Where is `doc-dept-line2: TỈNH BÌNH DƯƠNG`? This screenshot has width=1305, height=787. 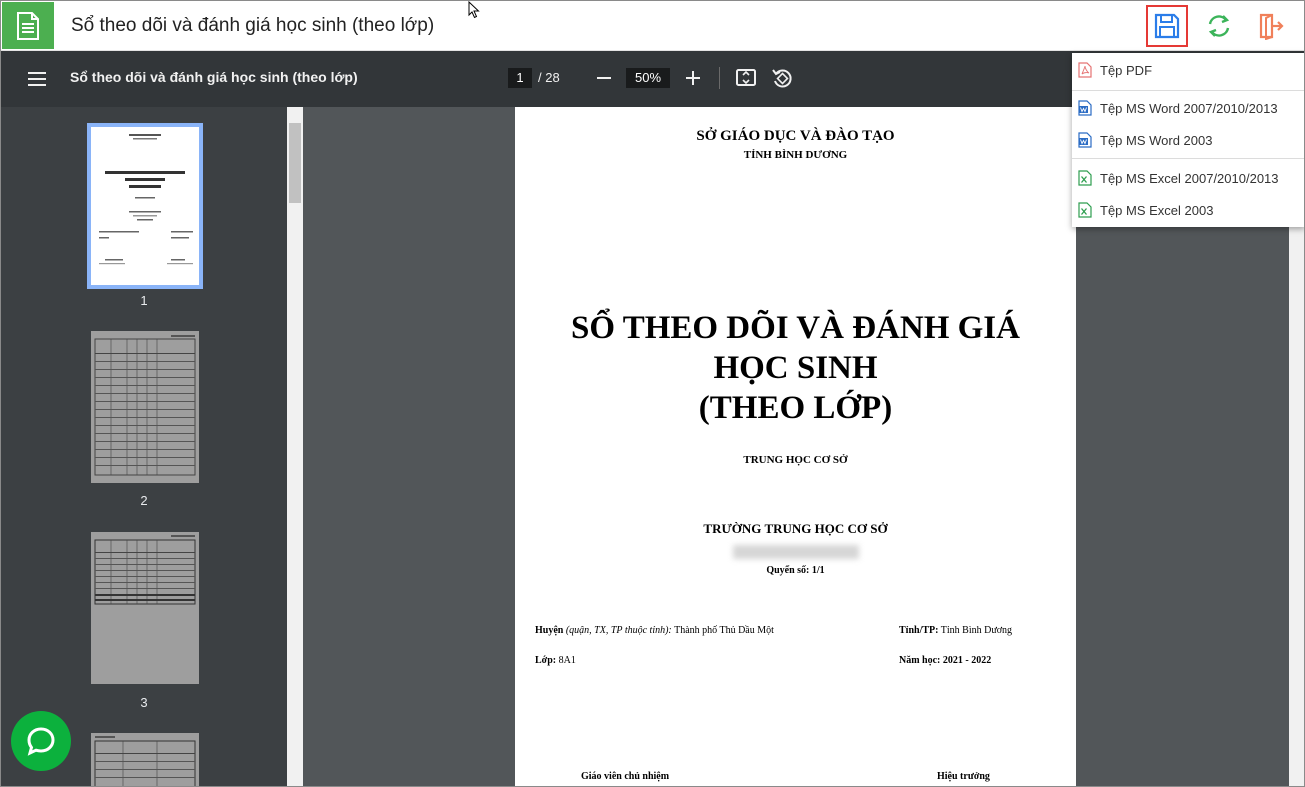
doc-dept-line2: TỈNH BÌNH DƯƠNG is located at coordinates (795, 155).